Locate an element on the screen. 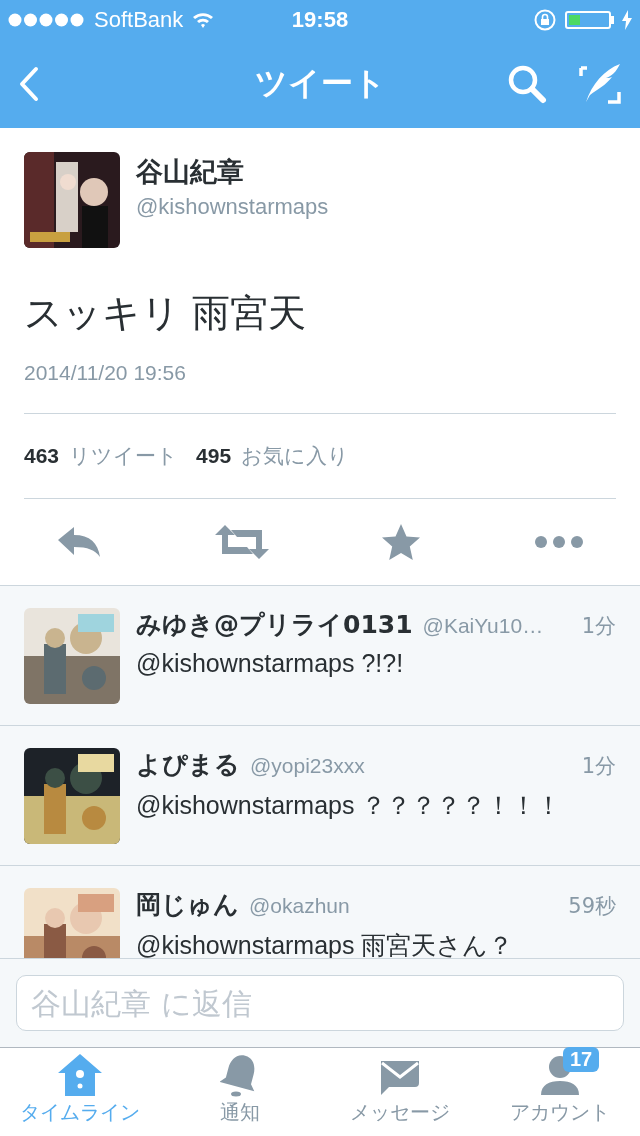  reply-author-name: よぴまる is located at coordinates (188, 765).